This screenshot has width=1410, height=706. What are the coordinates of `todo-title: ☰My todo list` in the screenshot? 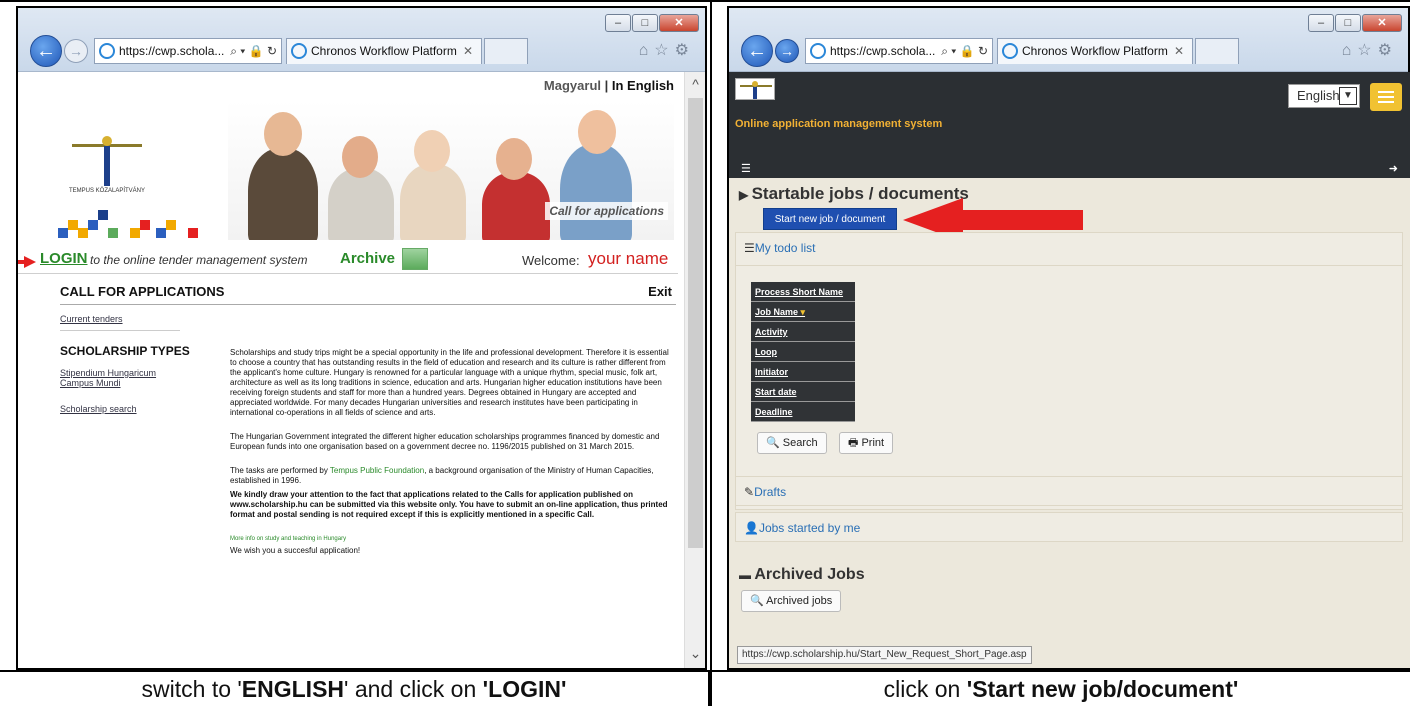 It's located at (779, 248).